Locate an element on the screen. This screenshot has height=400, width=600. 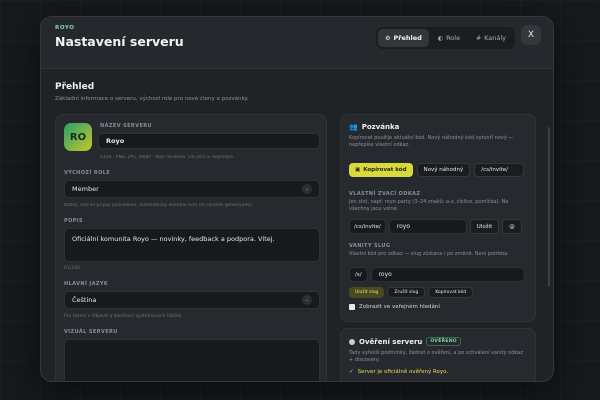
copy-icon: ▣ is located at coordinates (358, 170).